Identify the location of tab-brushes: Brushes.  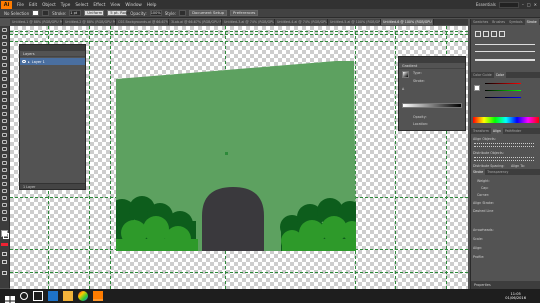
(498, 22).